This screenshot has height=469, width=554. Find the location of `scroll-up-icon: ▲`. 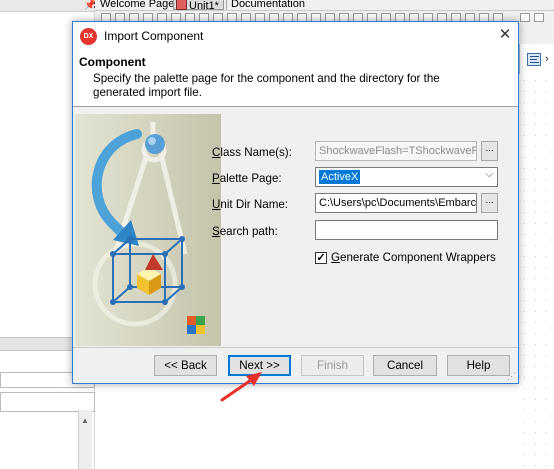

scroll-up-icon: ▲ is located at coordinates (85, 420).